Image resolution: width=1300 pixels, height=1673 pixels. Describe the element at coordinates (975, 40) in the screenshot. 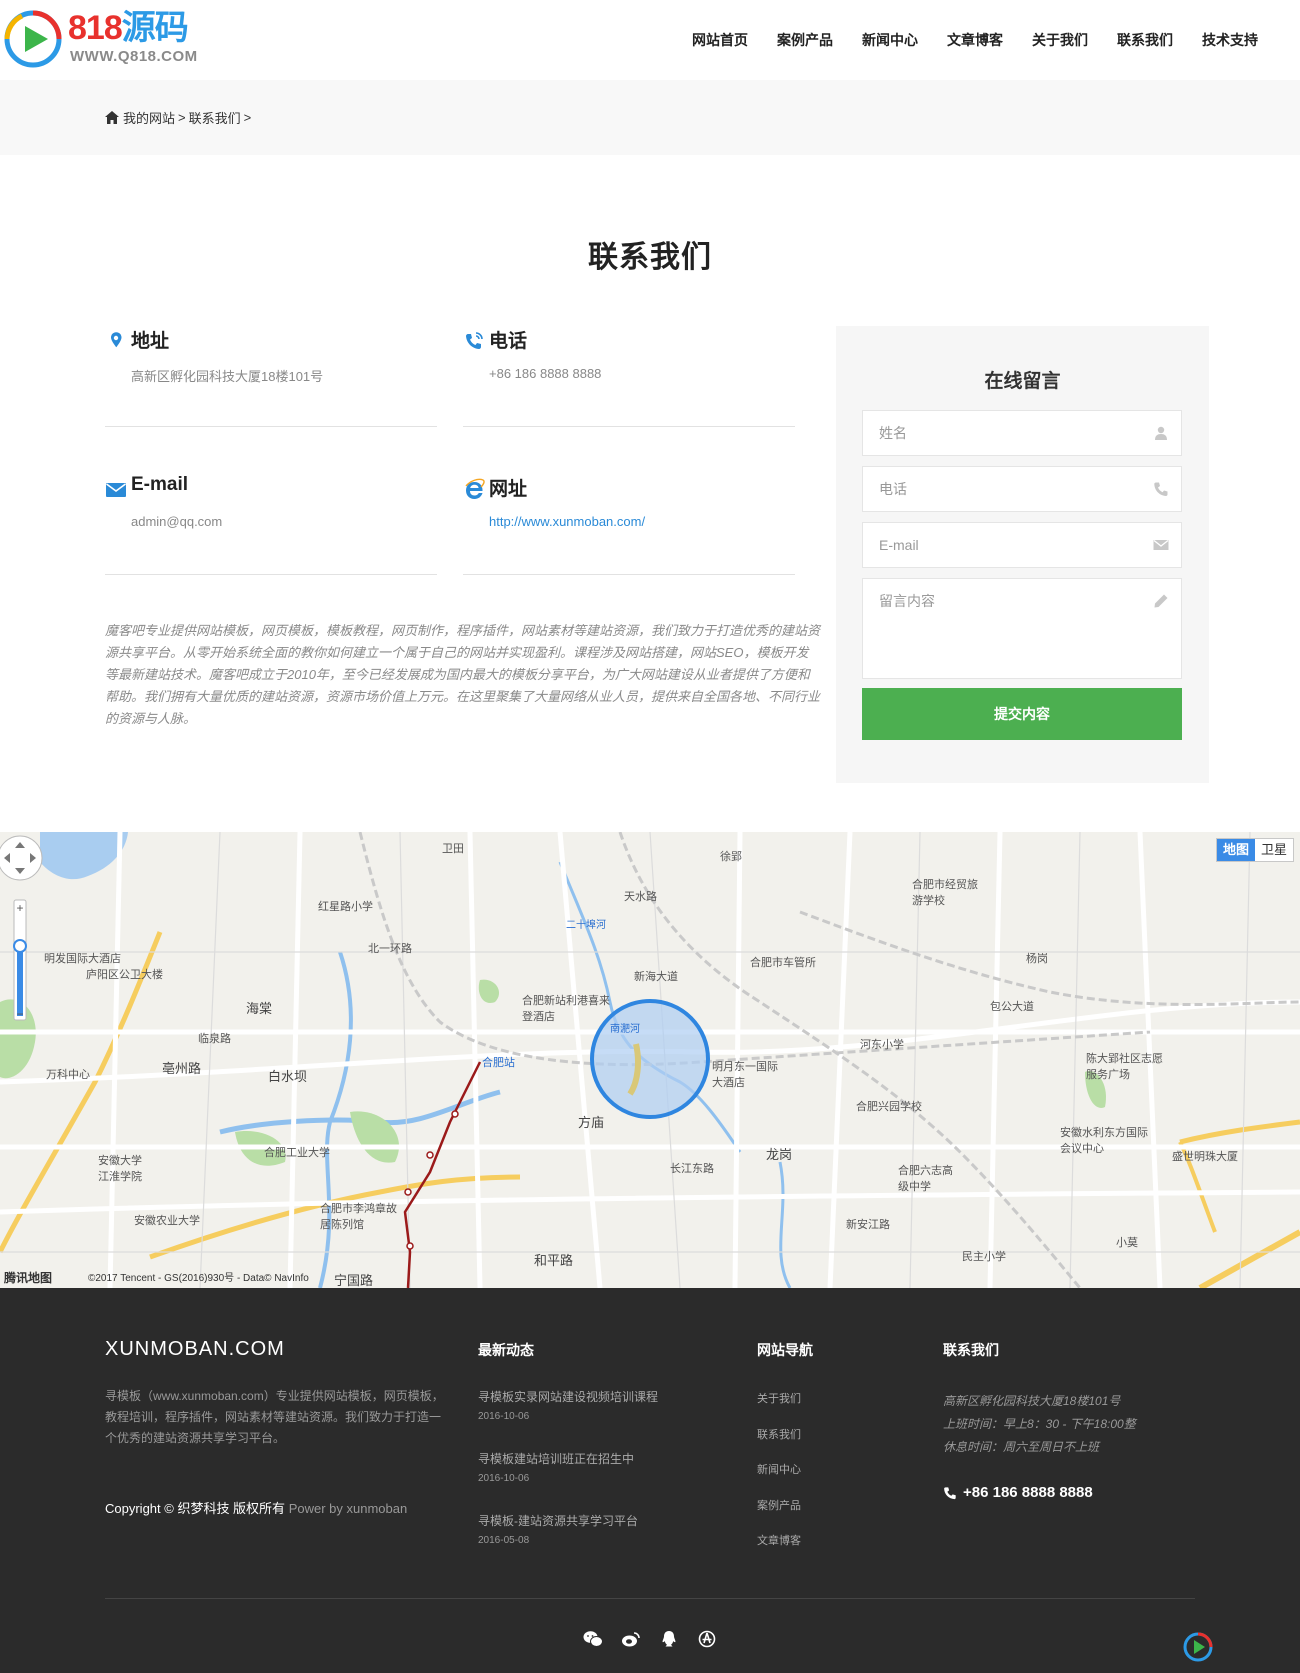

I see `nav-blog: 文章博客` at that location.